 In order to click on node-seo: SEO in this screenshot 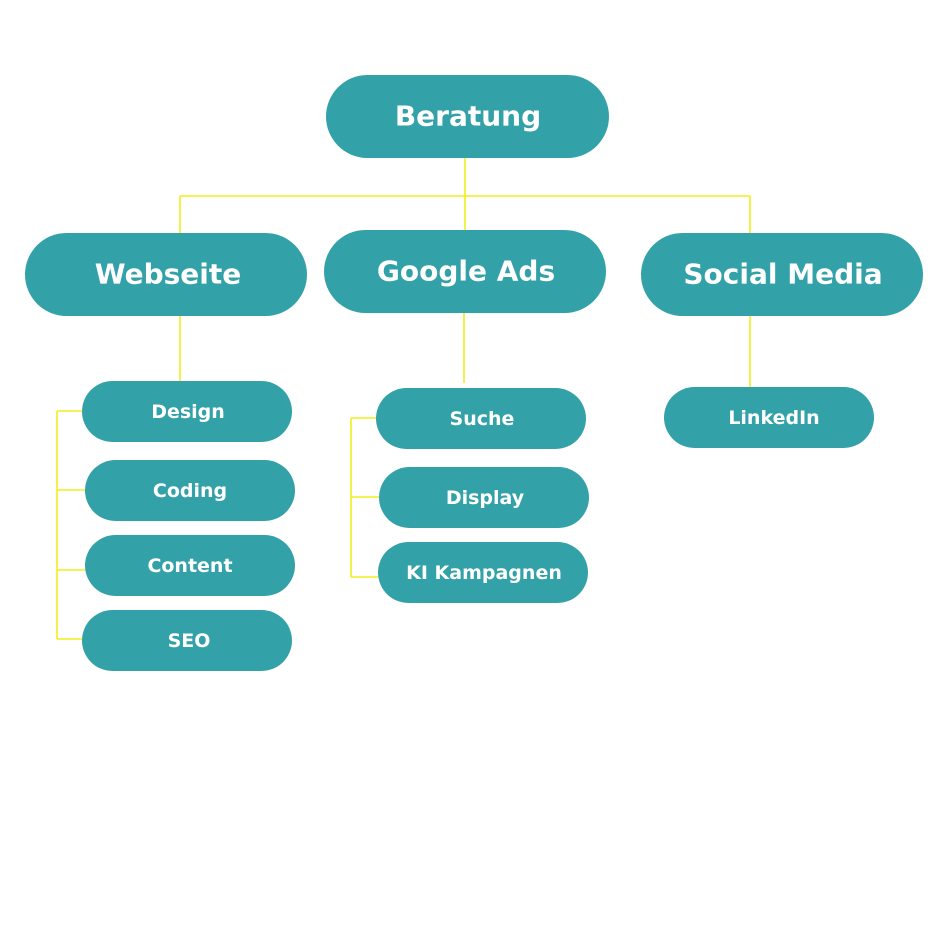, I will do `click(187, 640)`.